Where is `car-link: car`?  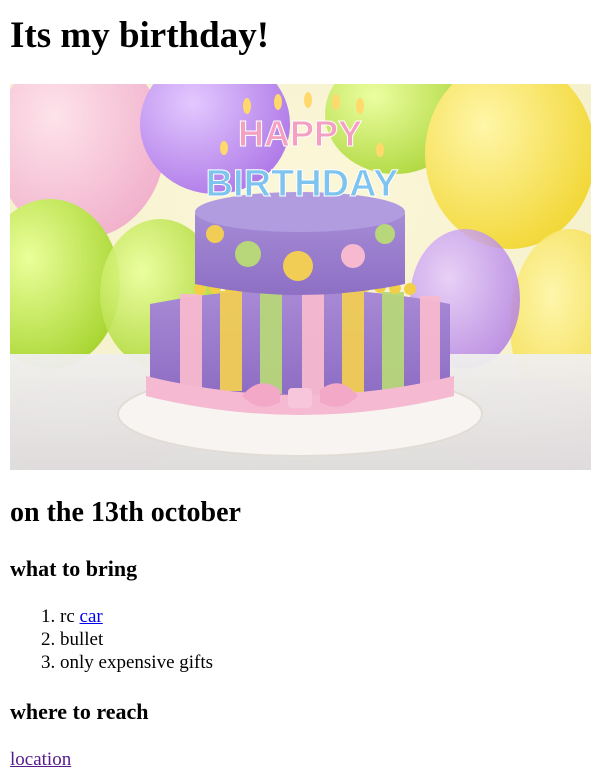
car-link: car is located at coordinates (91, 616).